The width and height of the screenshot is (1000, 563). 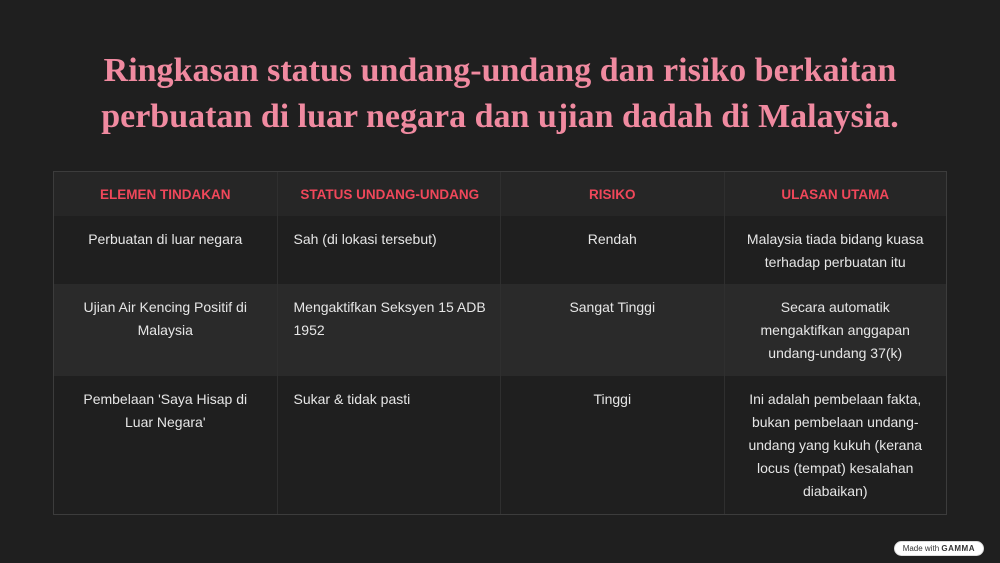 What do you see at coordinates (835, 194) in the screenshot?
I see `header-ulasan-utama: ULASAN UTAMA` at bounding box center [835, 194].